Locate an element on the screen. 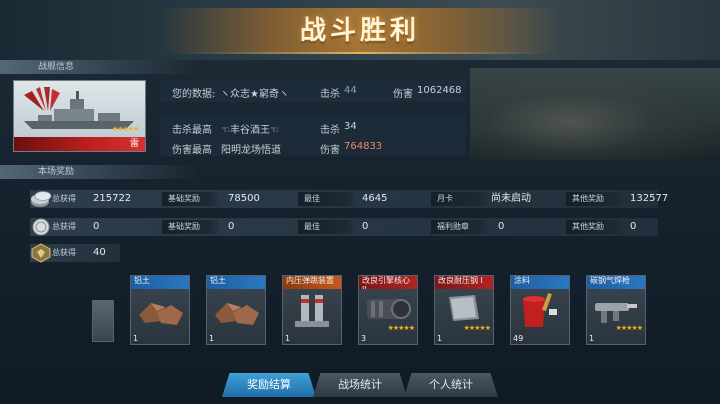 Image resolution: width=720 pixels, height=404 pixels. page-title: 战斗胜利 is located at coordinates (359, 31).